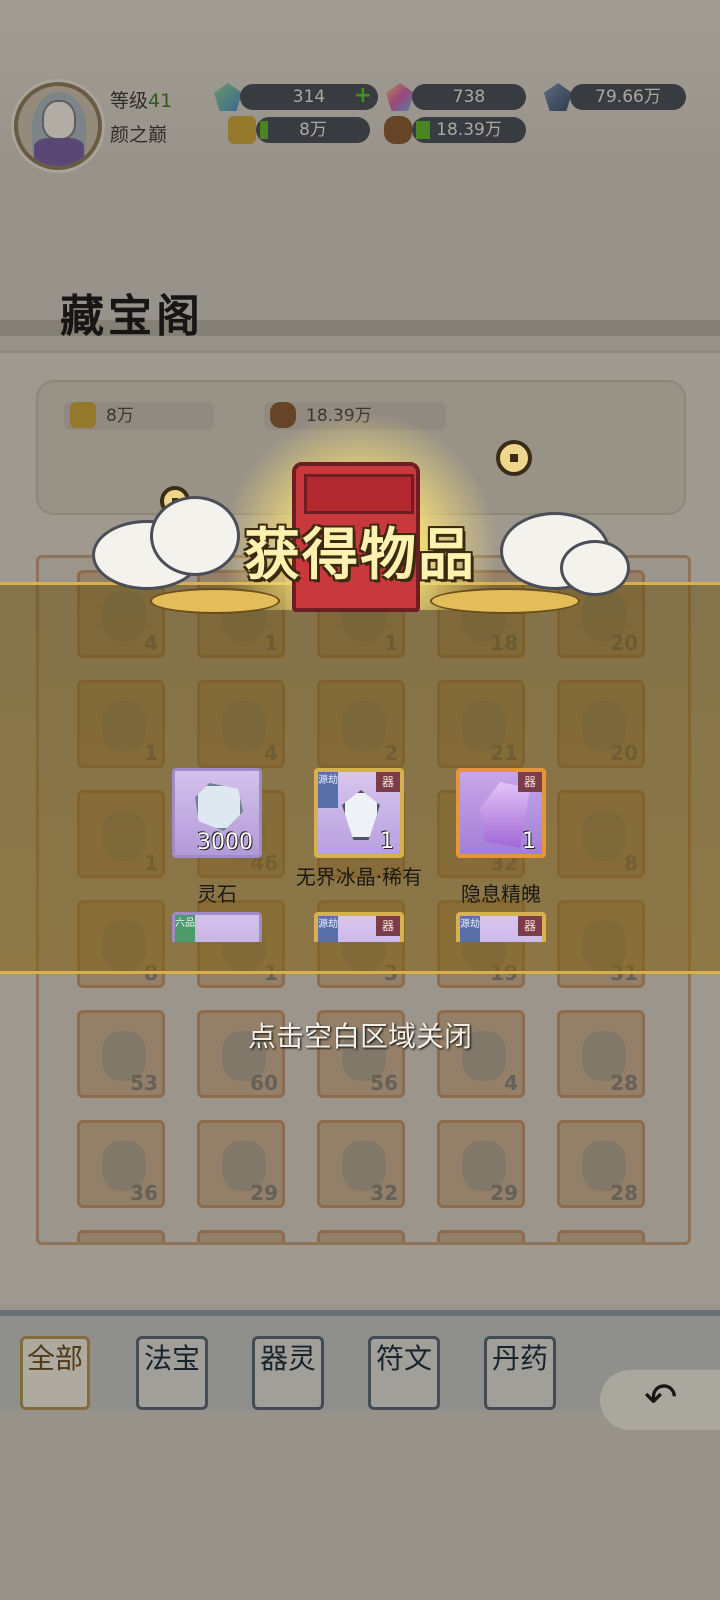 The width and height of the screenshot is (720, 1600). What do you see at coordinates (501, 894) in the screenshot?
I see `item-name: 隐息精魄` at bounding box center [501, 894].